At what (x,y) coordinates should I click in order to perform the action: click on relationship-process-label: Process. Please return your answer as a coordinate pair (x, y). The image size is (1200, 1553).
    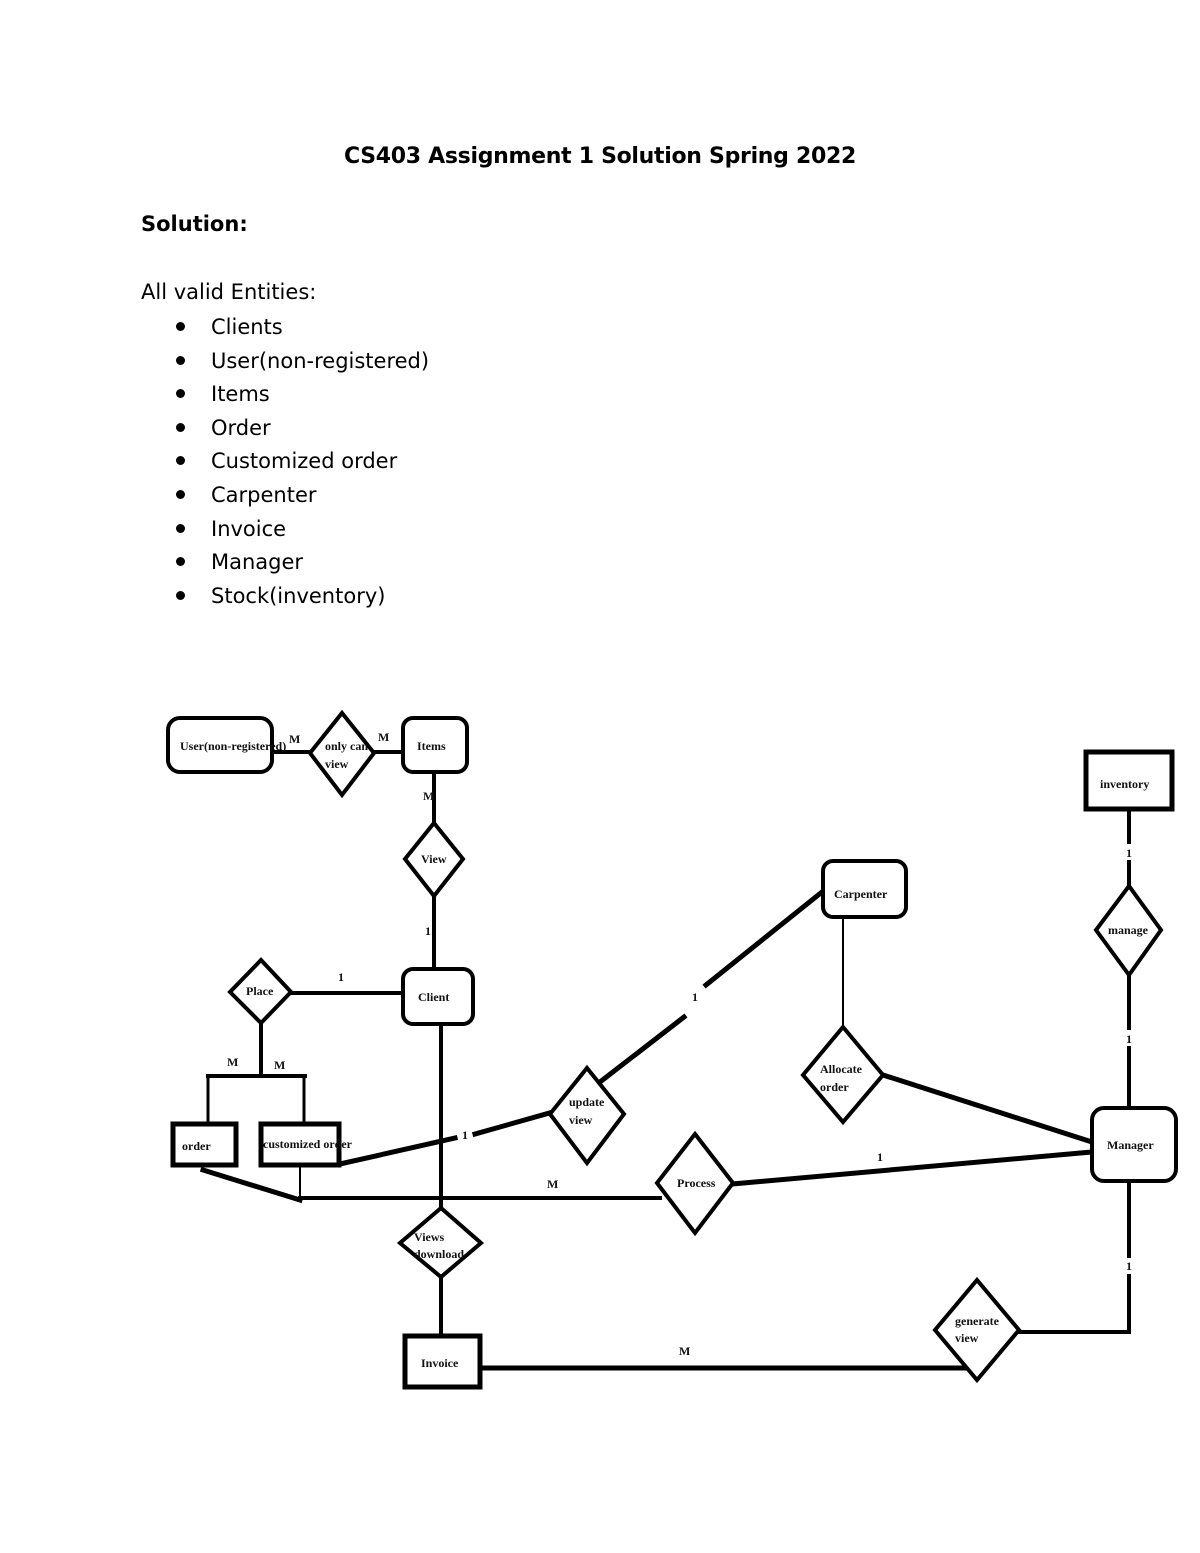
    Looking at the image, I should click on (696, 1183).